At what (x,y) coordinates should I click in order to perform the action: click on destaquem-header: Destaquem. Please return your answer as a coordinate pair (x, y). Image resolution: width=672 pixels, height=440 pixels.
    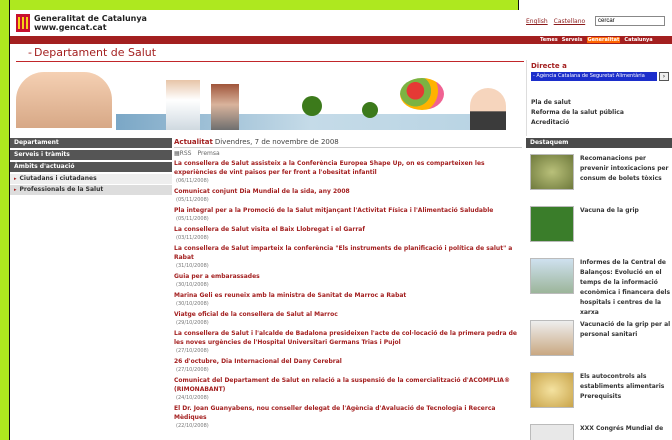
    Looking at the image, I should click on (599, 143).